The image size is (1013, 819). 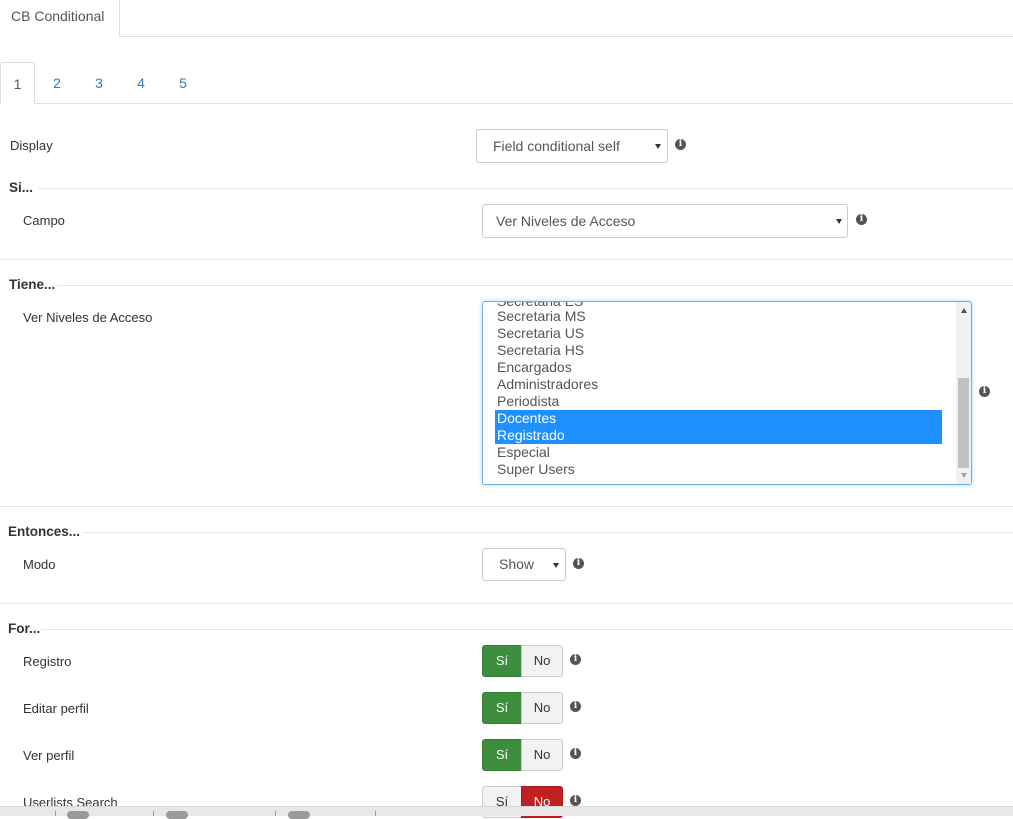 I want to click on condition-tab-1: 1, so click(x=17, y=83).